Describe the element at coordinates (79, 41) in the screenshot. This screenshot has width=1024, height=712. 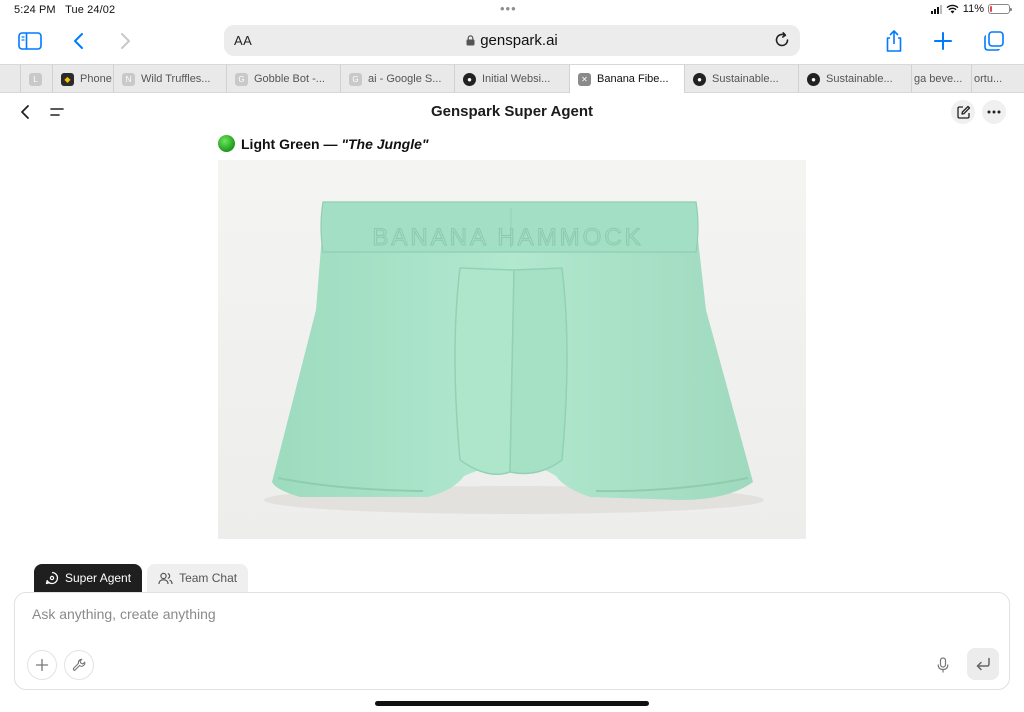
I see `chevron-left-icon` at that location.